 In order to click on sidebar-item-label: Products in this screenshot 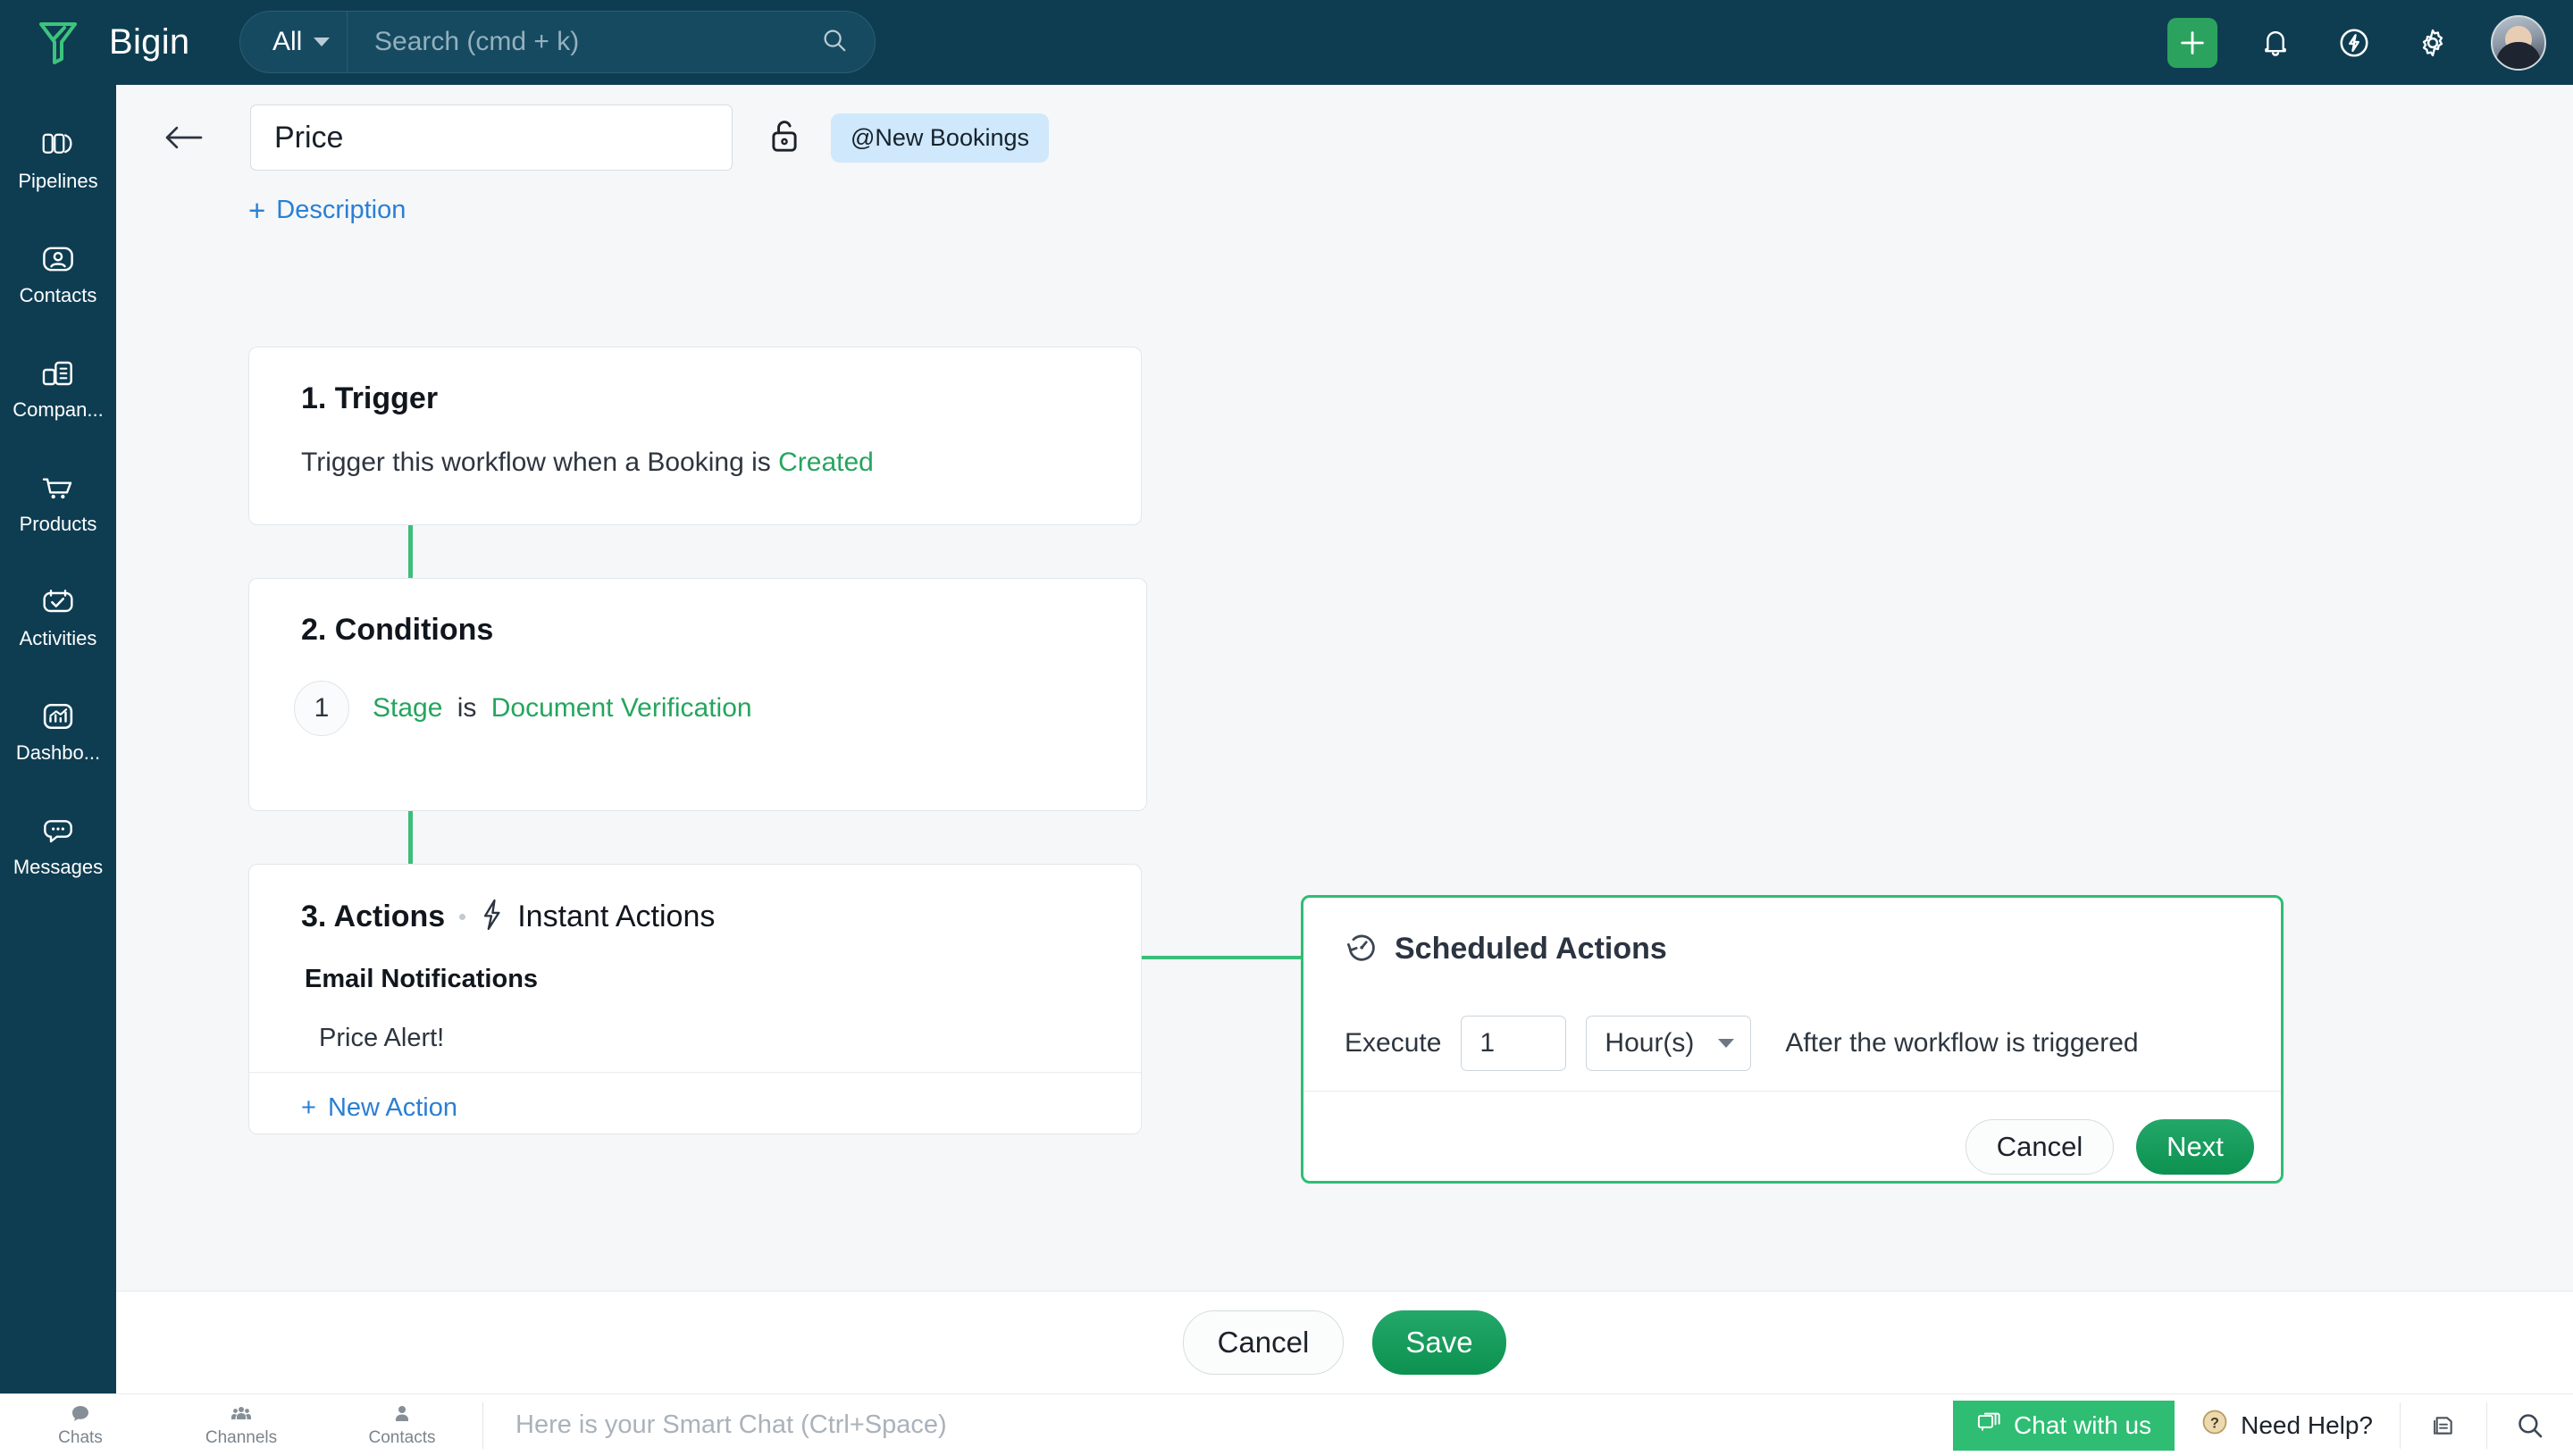, I will do `click(58, 523)`.